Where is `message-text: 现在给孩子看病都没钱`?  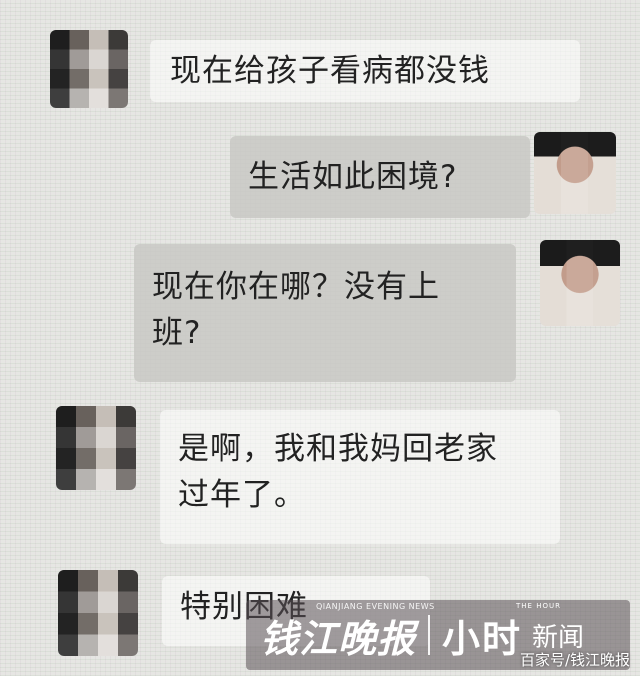 message-text: 现在给孩子看病都没钱 is located at coordinates (330, 71).